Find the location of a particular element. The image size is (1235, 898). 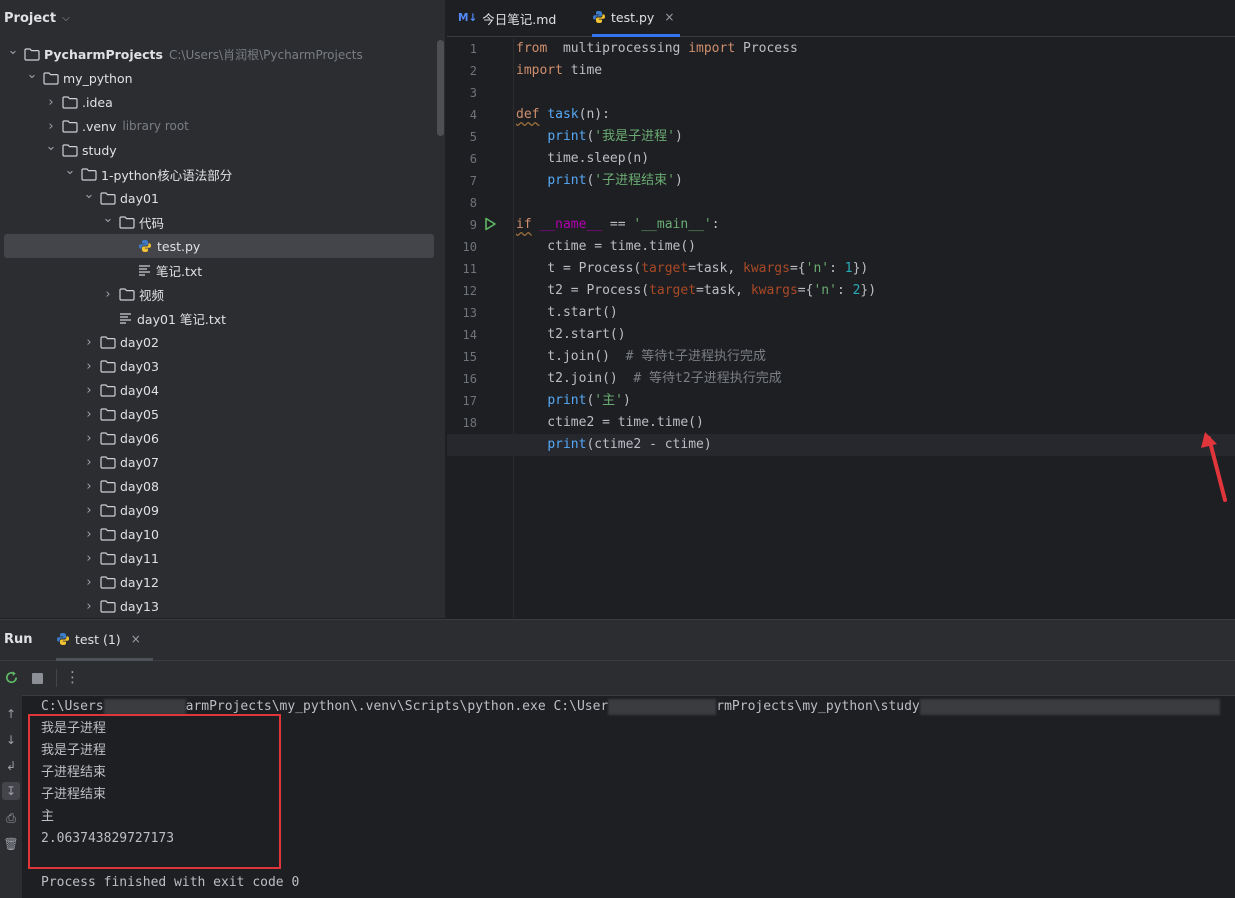

rerun-icon is located at coordinates (11, 677).